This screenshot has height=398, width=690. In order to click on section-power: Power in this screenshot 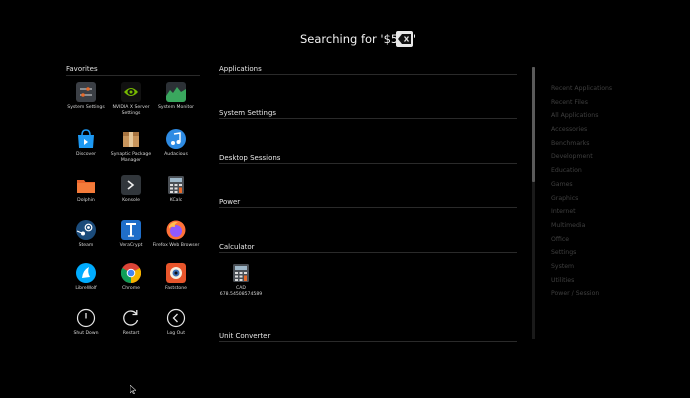, I will do `click(368, 203)`.